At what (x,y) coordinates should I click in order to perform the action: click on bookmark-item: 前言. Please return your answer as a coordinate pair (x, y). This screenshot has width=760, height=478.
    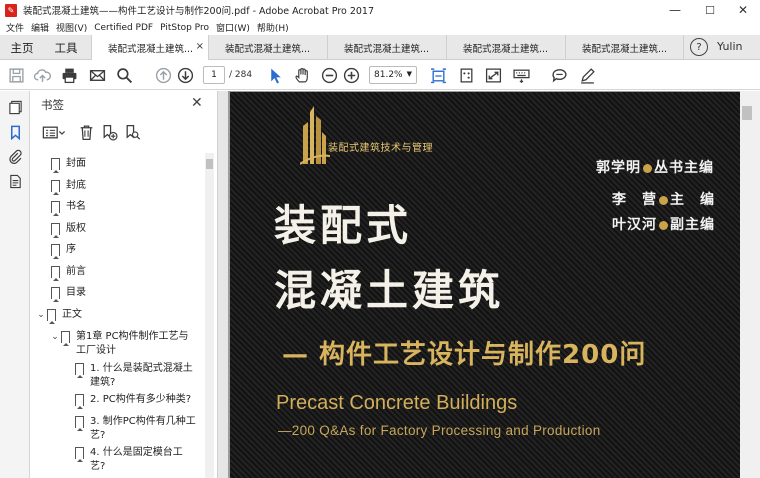
    Looking at the image, I should click on (62, 273).